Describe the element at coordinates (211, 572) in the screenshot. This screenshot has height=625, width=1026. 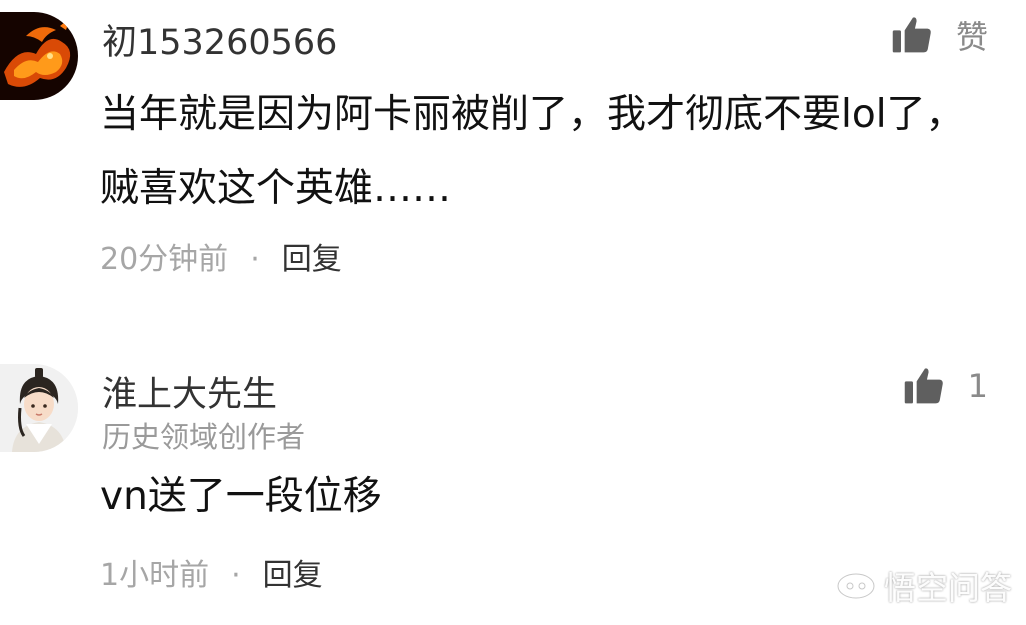
I see `comment-meta: 1小时前 · 回复` at that location.